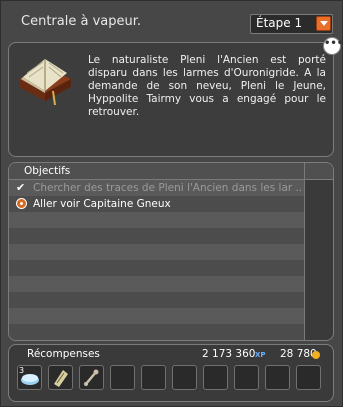  What do you see at coordinates (21, 187) in the screenshot?
I see `checkmark-icon: ✔` at bounding box center [21, 187].